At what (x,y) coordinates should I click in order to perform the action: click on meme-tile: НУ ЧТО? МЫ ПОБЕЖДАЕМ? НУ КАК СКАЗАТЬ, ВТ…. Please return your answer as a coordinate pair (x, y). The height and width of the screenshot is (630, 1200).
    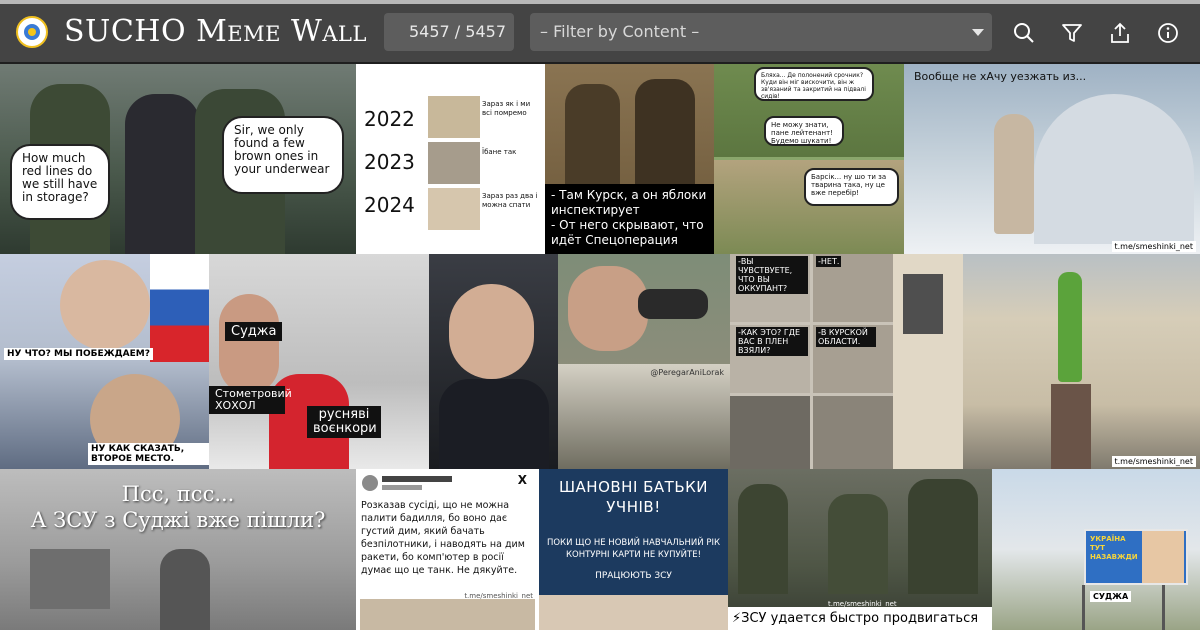
    Looking at the image, I should click on (104, 361).